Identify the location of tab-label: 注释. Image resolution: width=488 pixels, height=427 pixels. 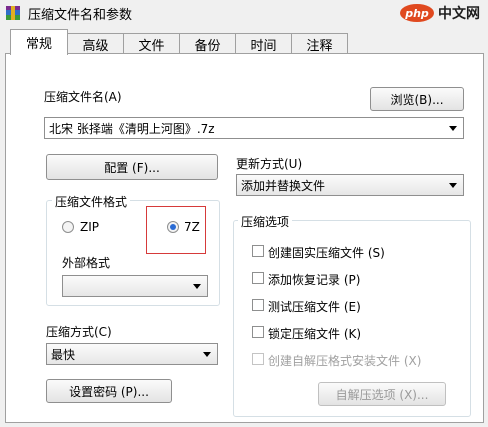
(319, 46).